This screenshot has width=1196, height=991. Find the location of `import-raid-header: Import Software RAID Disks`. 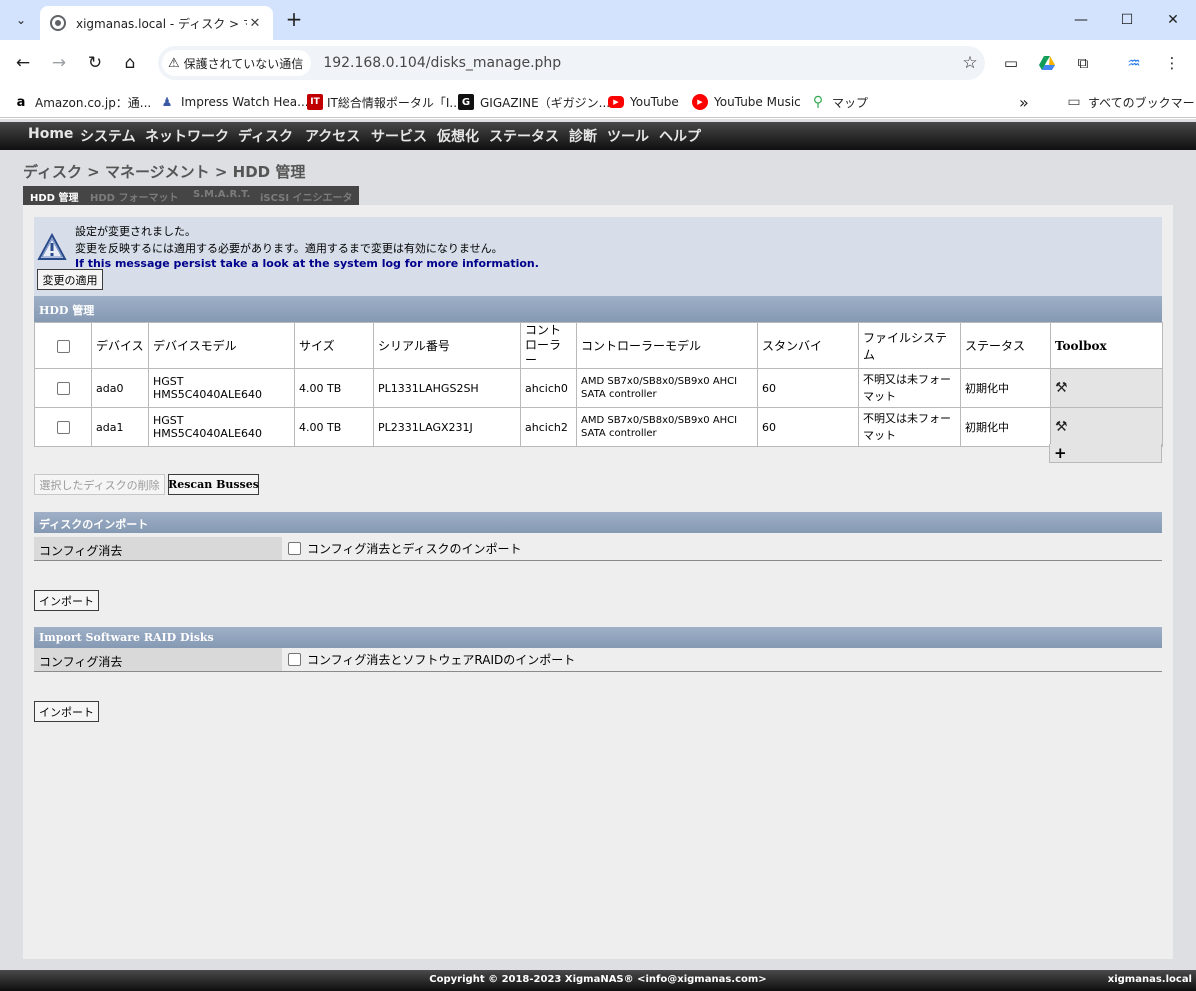

import-raid-header: Import Software RAID Disks is located at coordinates (598, 637).